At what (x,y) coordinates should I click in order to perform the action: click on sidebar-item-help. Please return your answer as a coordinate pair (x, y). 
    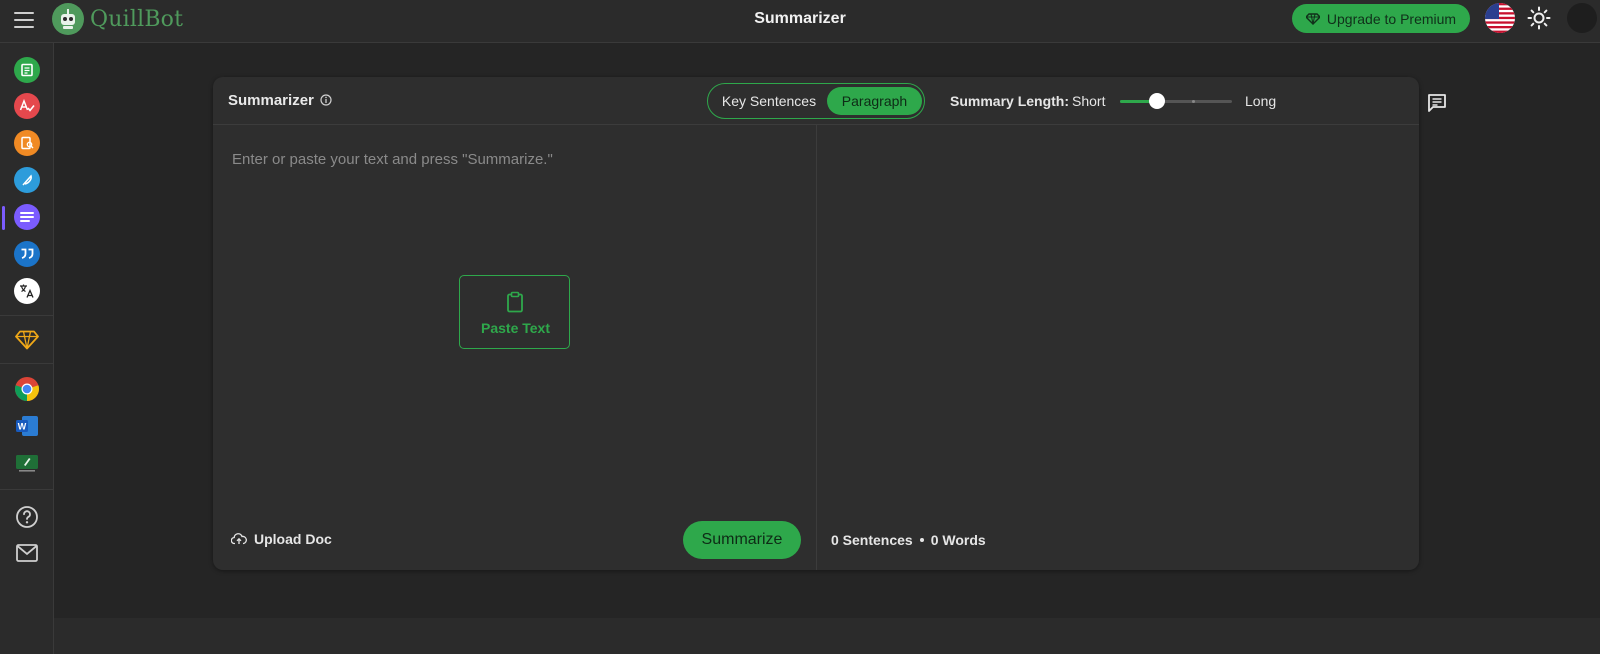
    Looking at the image, I should click on (27, 517).